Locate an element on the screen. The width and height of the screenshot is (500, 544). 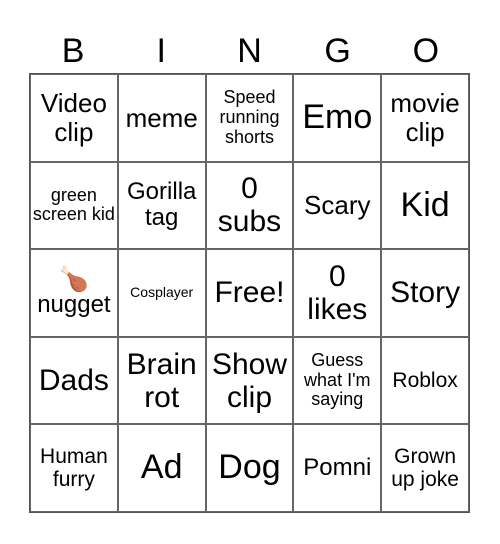
bingo-cell: Speed running shorts is located at coordinates (249, 118).